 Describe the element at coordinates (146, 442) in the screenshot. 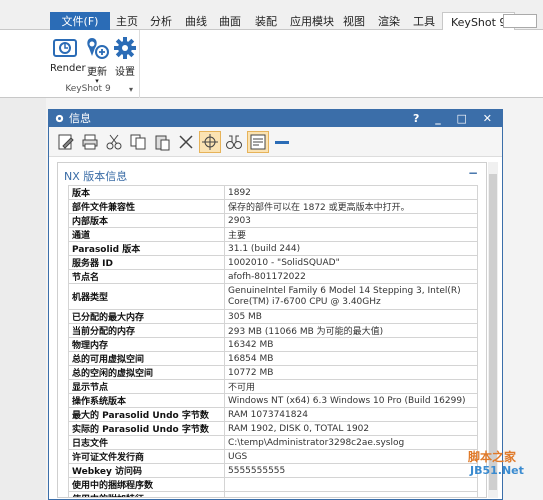

I see `property-name: 日志文件` at that location.